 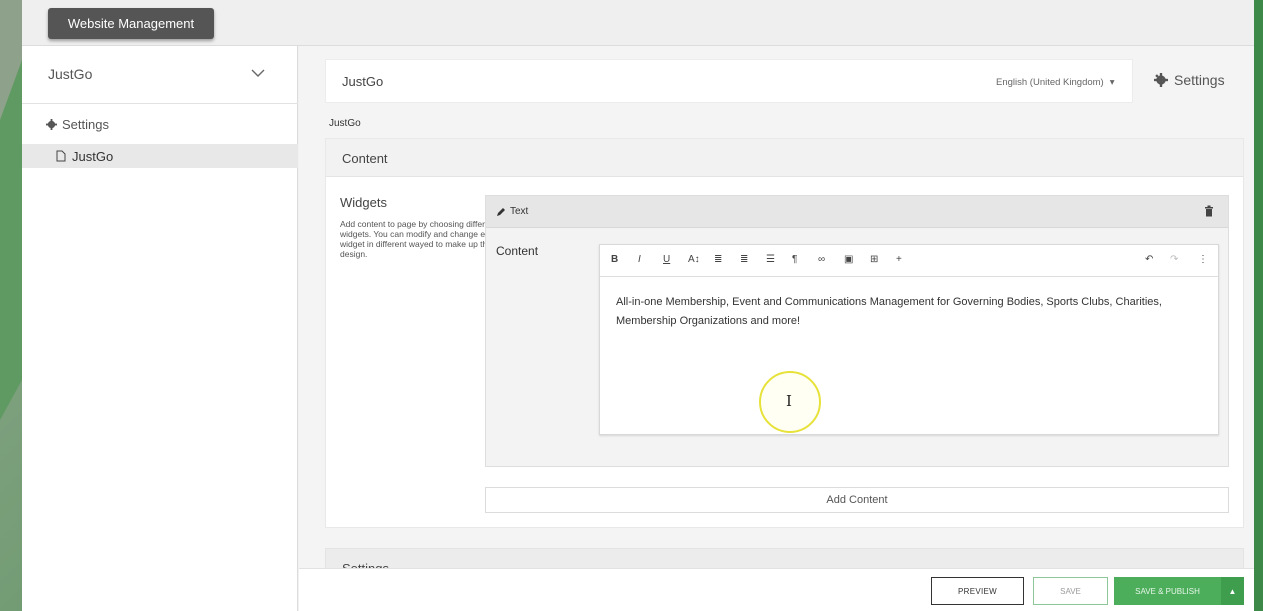 What do you see at coordinates (61, 156) in the screenshot?
I see `page-icon` at bounding box center [61, 156].